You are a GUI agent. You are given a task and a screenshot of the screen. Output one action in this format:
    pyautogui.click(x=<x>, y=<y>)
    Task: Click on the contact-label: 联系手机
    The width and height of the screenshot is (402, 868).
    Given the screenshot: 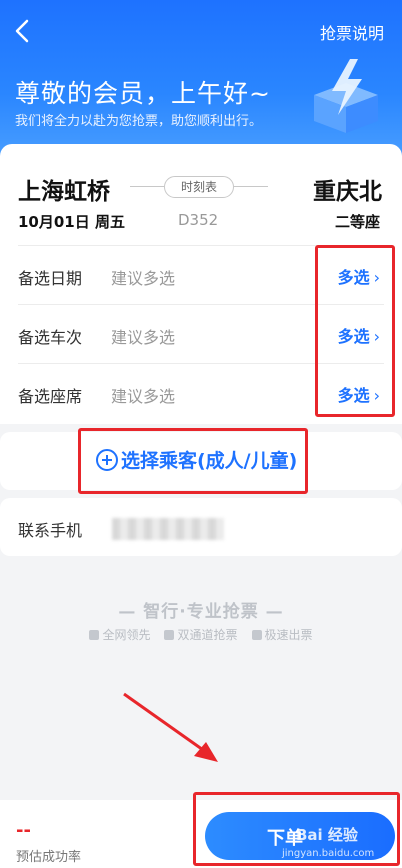 What is the action you would take?
    pyautogui.click(x=50, y=530)
    